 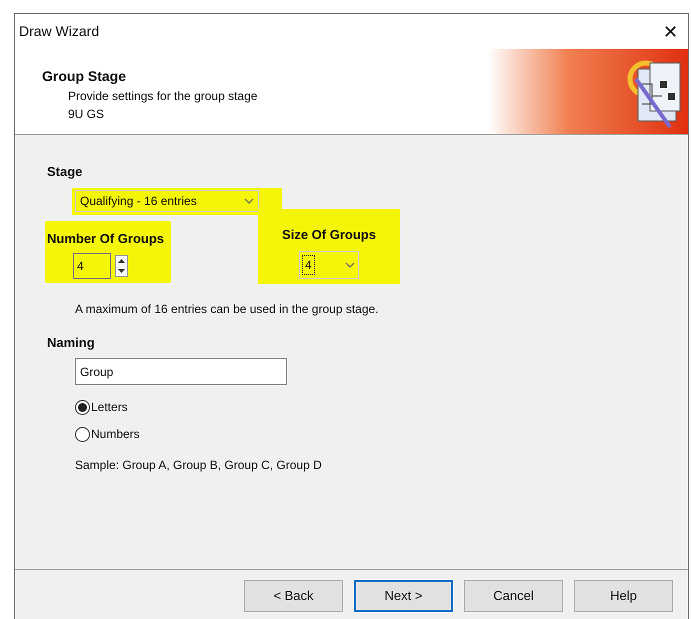 What do you see at coordinates (85, 76) in the screenshot?
I see `header-title: Group Stage` at bounding box center [85, 76].